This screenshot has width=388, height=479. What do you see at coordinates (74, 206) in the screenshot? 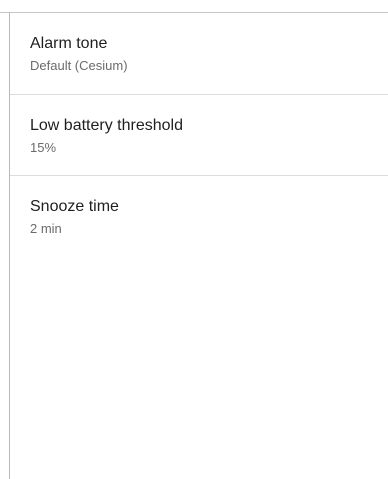
I see `preference-title: Snooze time` at bounding box center [74, 206].